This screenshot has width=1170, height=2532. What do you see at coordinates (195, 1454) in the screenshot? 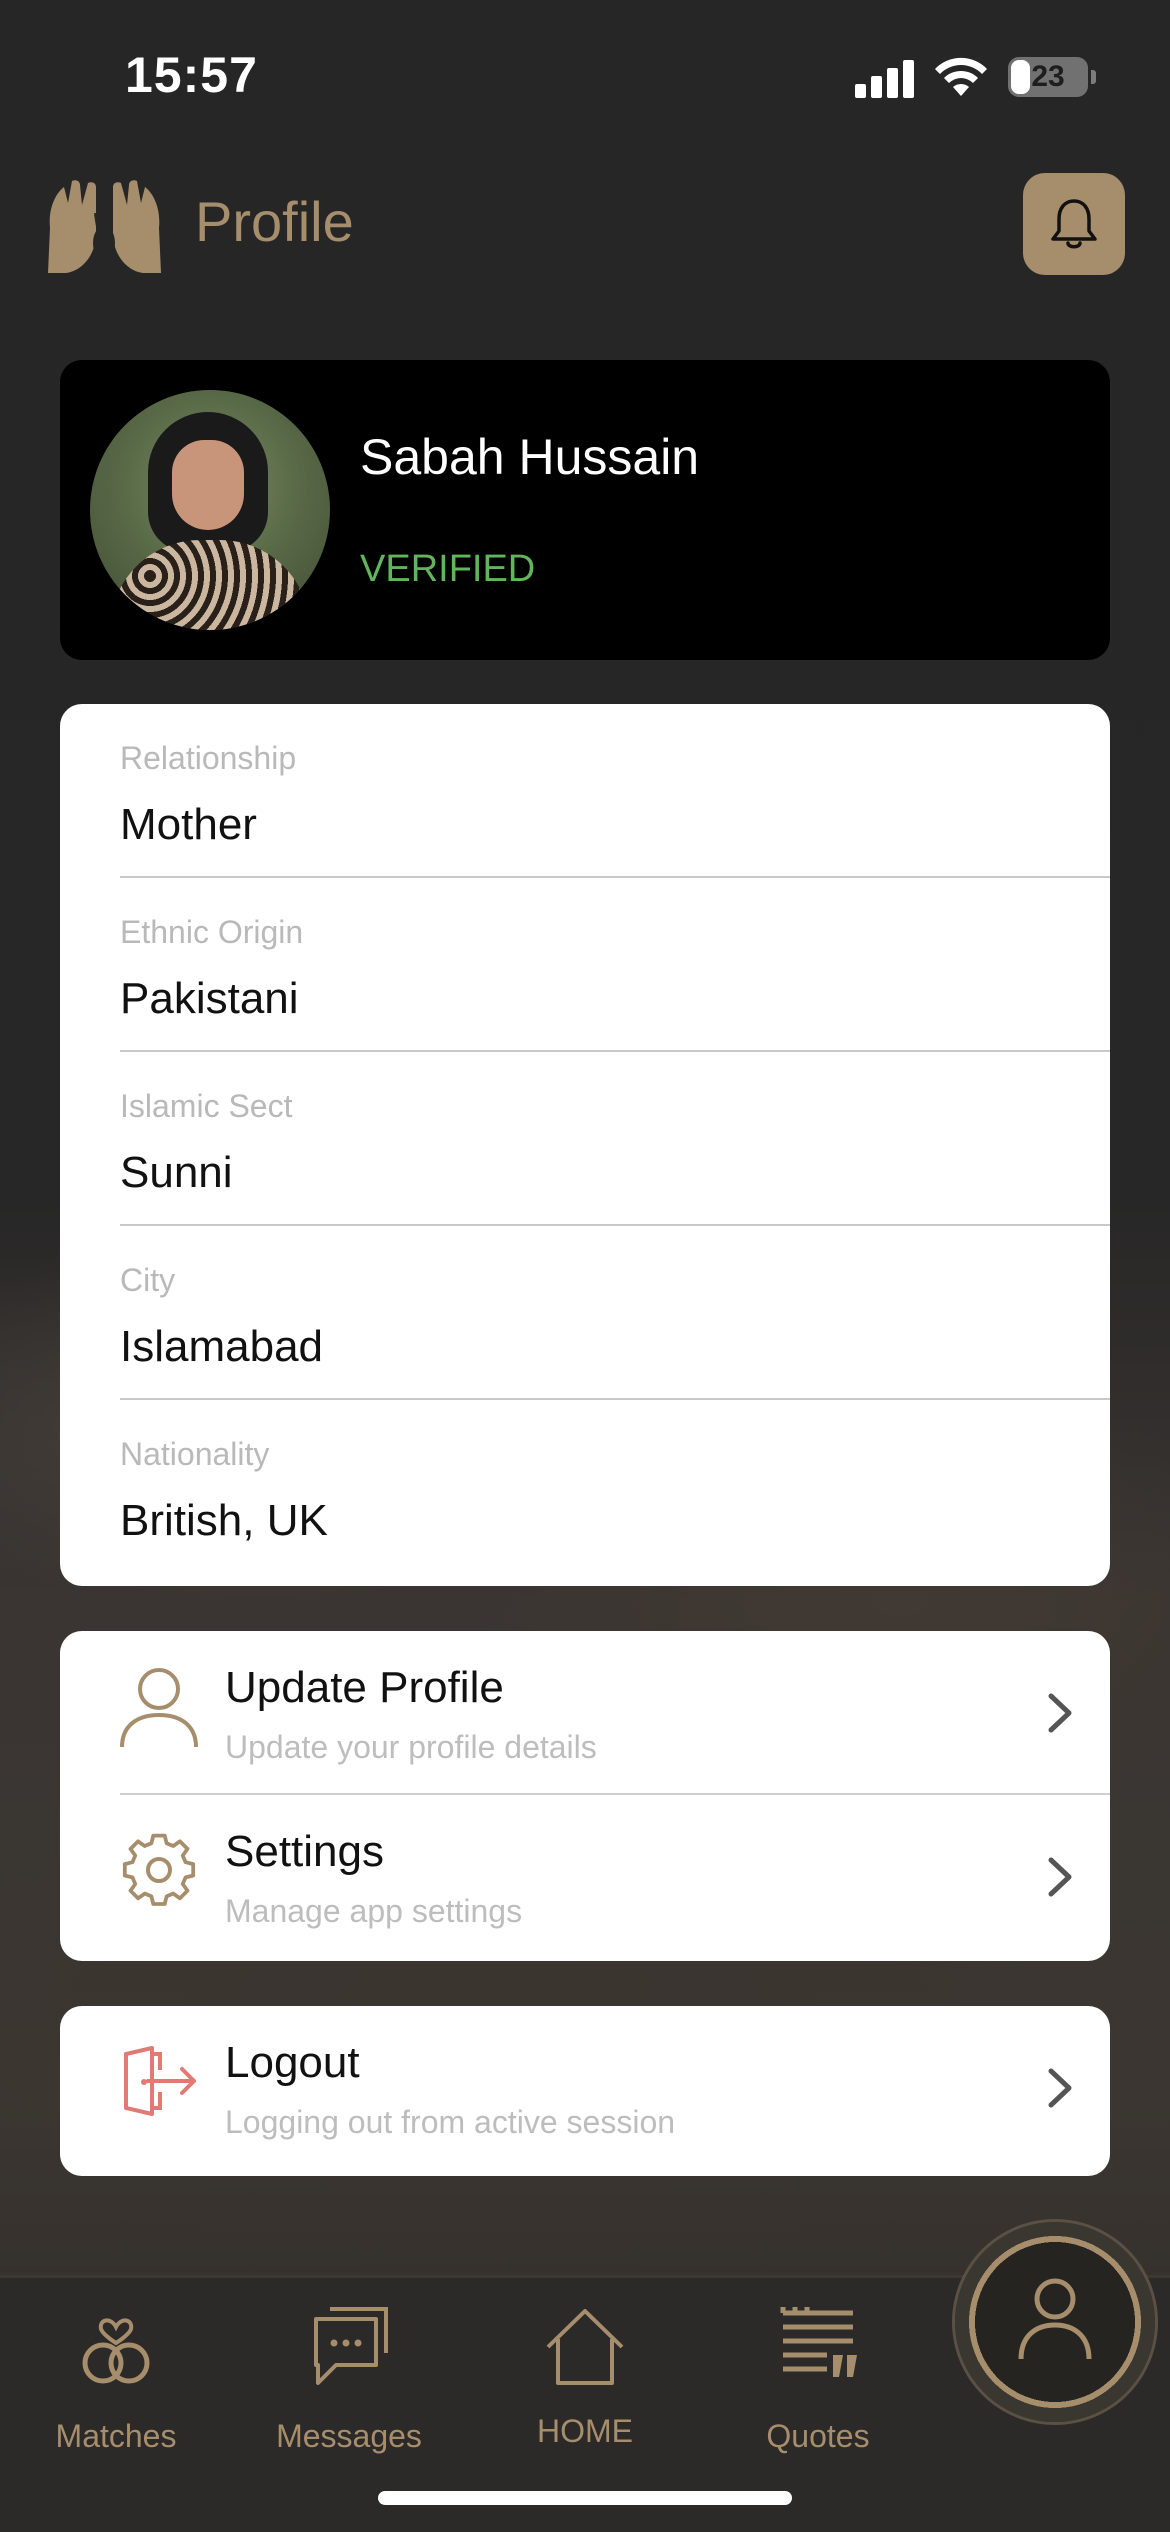
I see `detail-label: Nationality` at bounding box center [195, 1454].